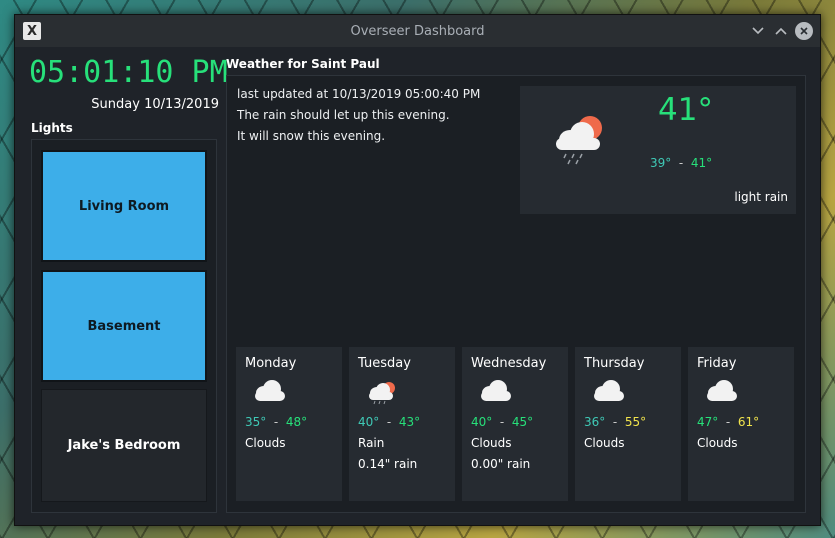 Image resolution: width=835 pixels, height=538 pixels. What do you see at coordinates (685, 110) in the screenshot?
I see `current-temperature: 41°` at bounding box center [685, 110].